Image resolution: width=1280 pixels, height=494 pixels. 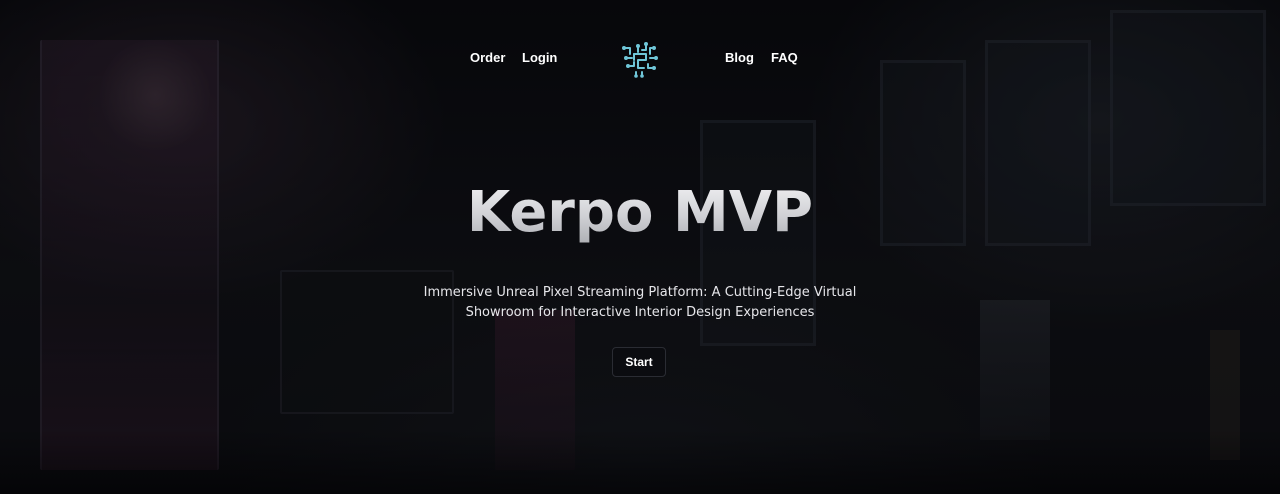 What do you see at coordinates (640, 213) in the screenshot?
I see `page-title: Kerpo MVP` at bounding box center [640, 213].